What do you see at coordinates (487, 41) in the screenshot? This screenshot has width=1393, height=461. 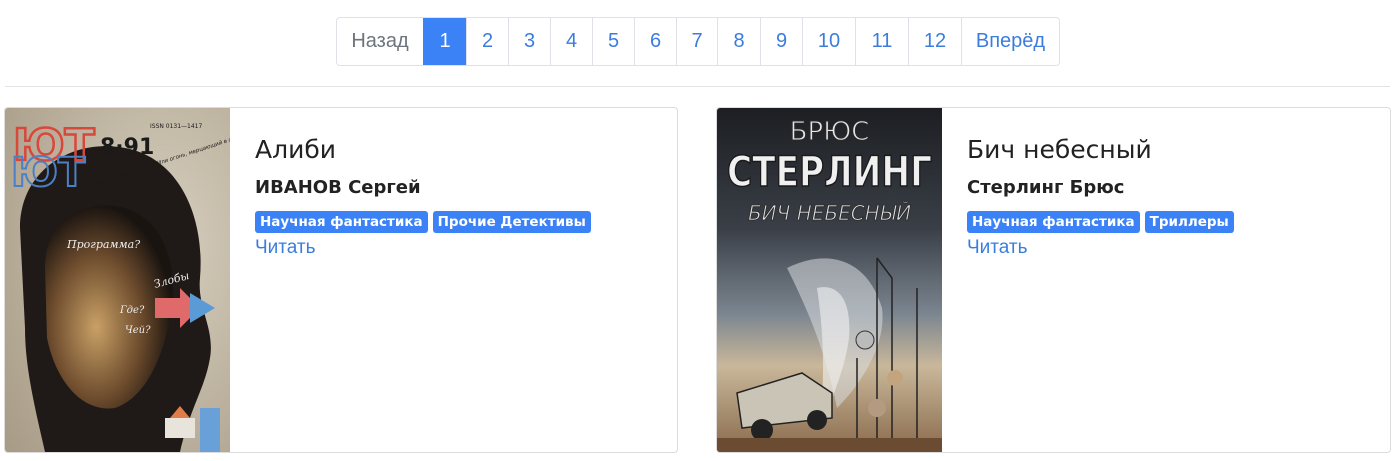 I see `page-button-2: 2` at bounding box center [487, 41].